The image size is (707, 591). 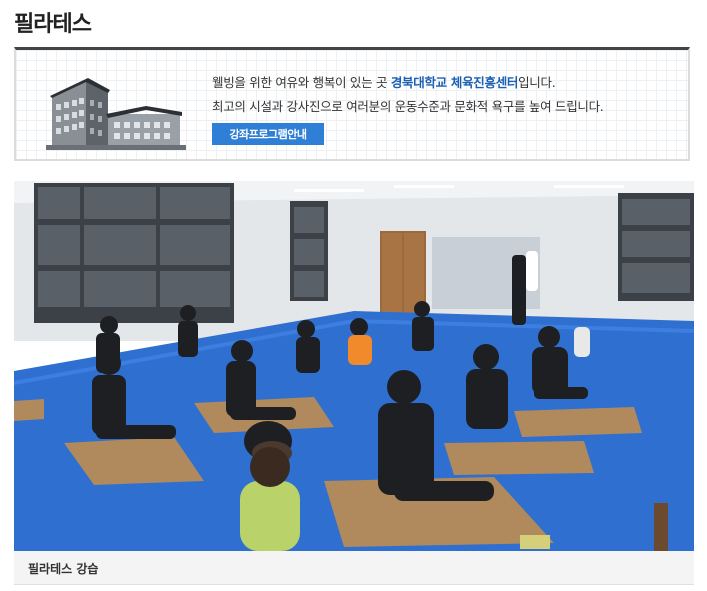 I want to click on page-title: 필라테스, so click(x=53, y=24).